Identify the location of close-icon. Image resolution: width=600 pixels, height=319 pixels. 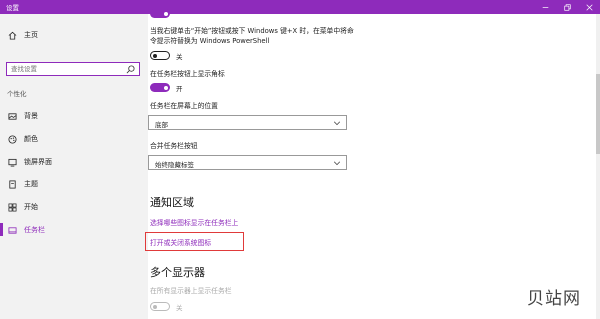
(589, 7).